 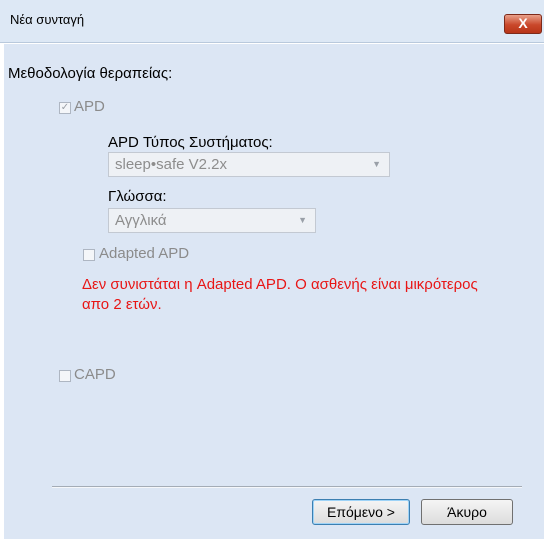 What do you see at coordinates (287, 487) in the screenshot?
I see `divider` at bounding box center [287, 487].